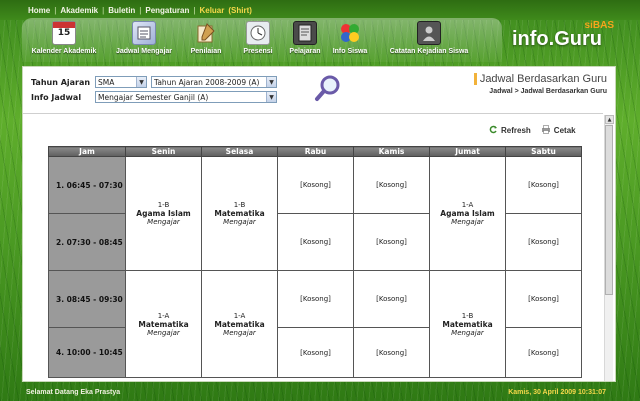 The height and width of the screenshot is (401, 640). I want to click on column-header: Kamis, so click(391, 151).